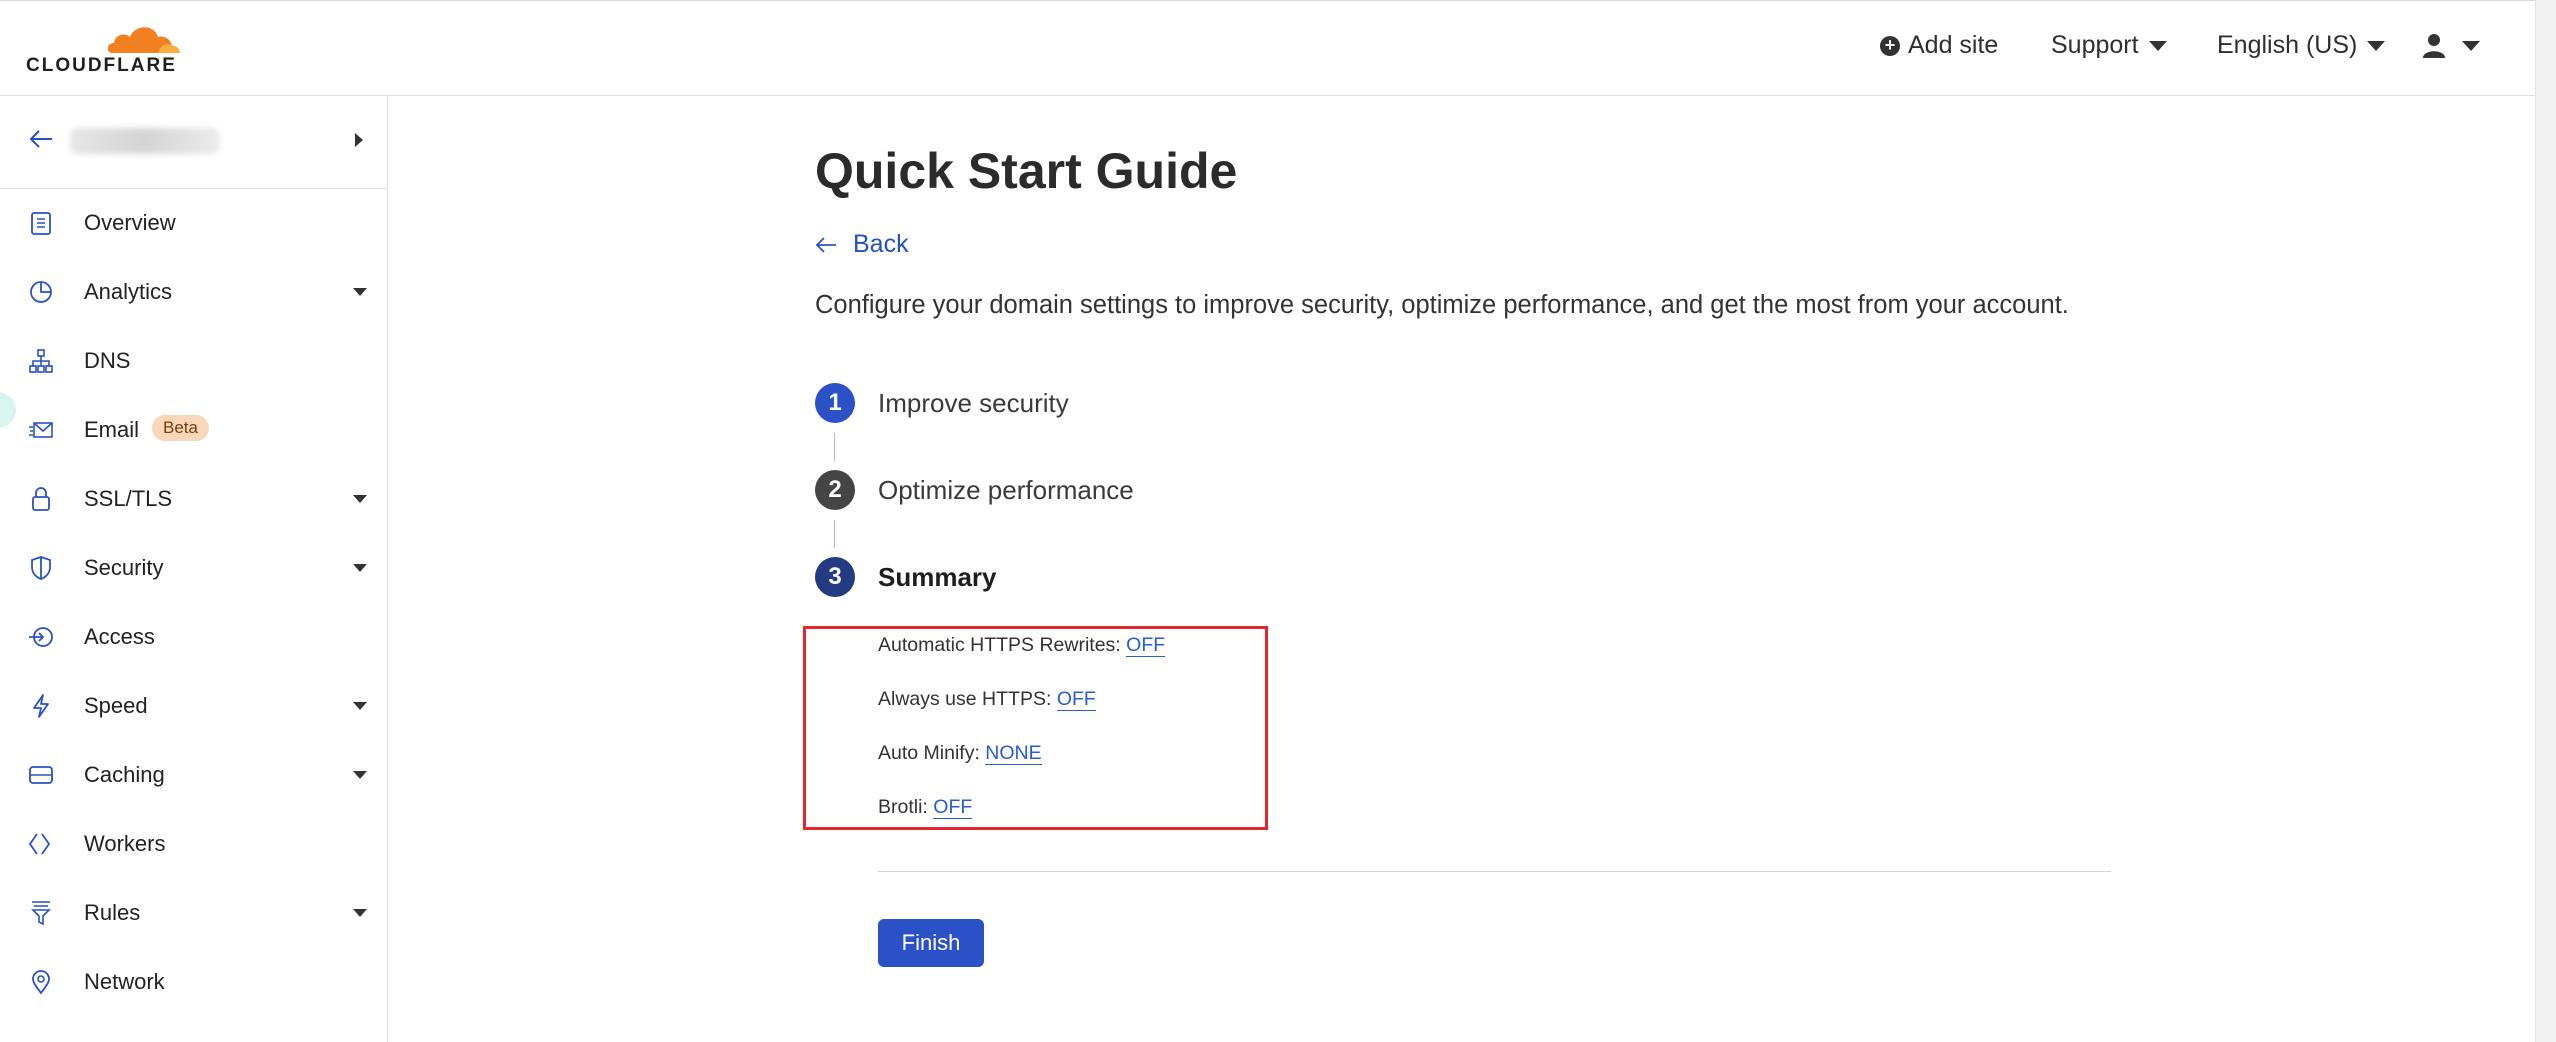 This screenshot has height=1042, width=2556. I want to click on pie-chart-icon, so click(41, 292).